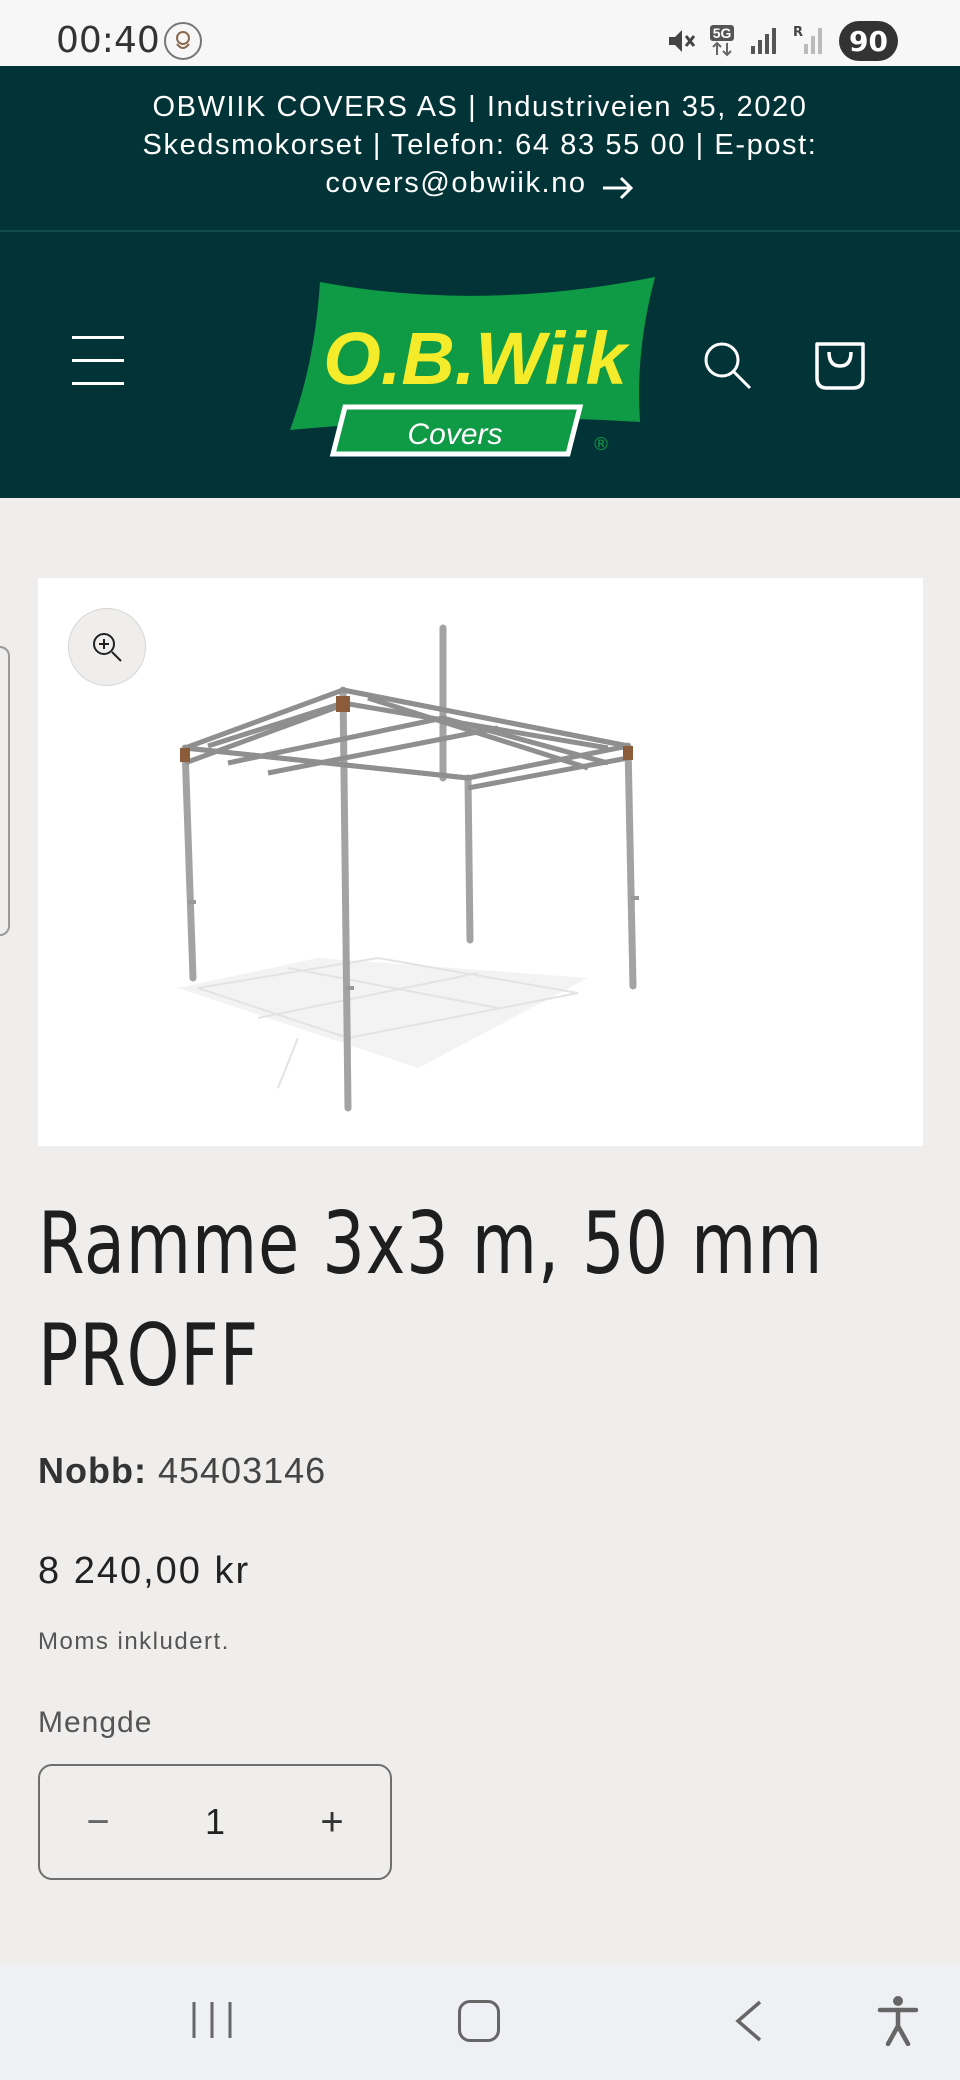 This screenshot has height=2080, width=960. Describe the element at coordinates (840, 364) in the screenshot. I see `cart-icon` at that location.